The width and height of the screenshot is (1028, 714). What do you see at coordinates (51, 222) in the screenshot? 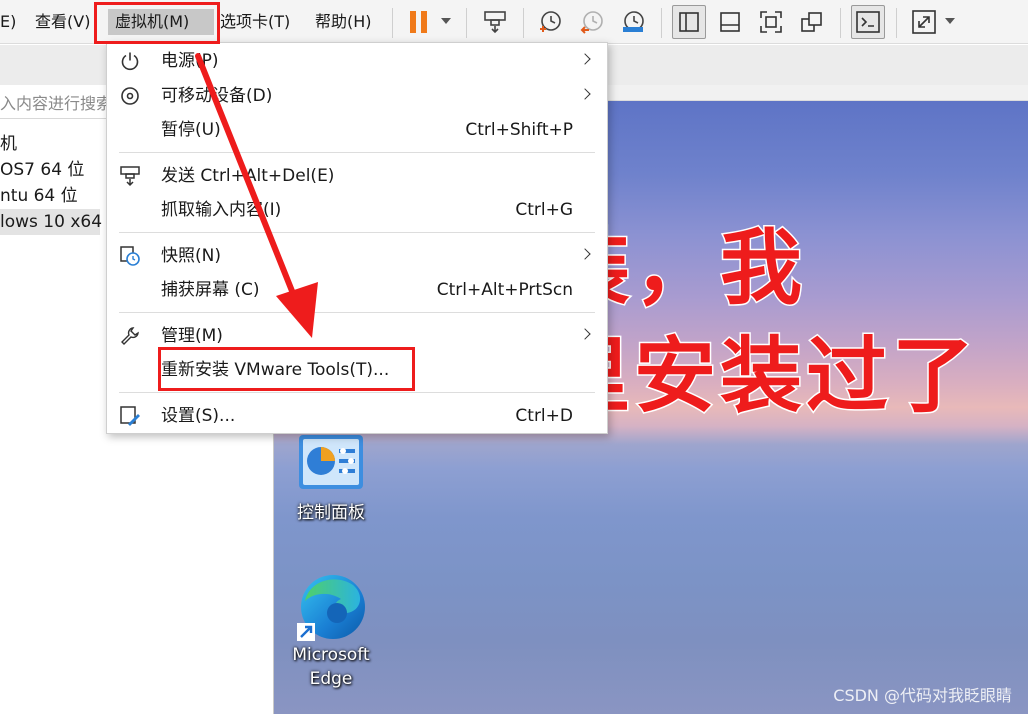
I see `library-item-windows10: lows 10 x64` at bounding box center [51, 222].